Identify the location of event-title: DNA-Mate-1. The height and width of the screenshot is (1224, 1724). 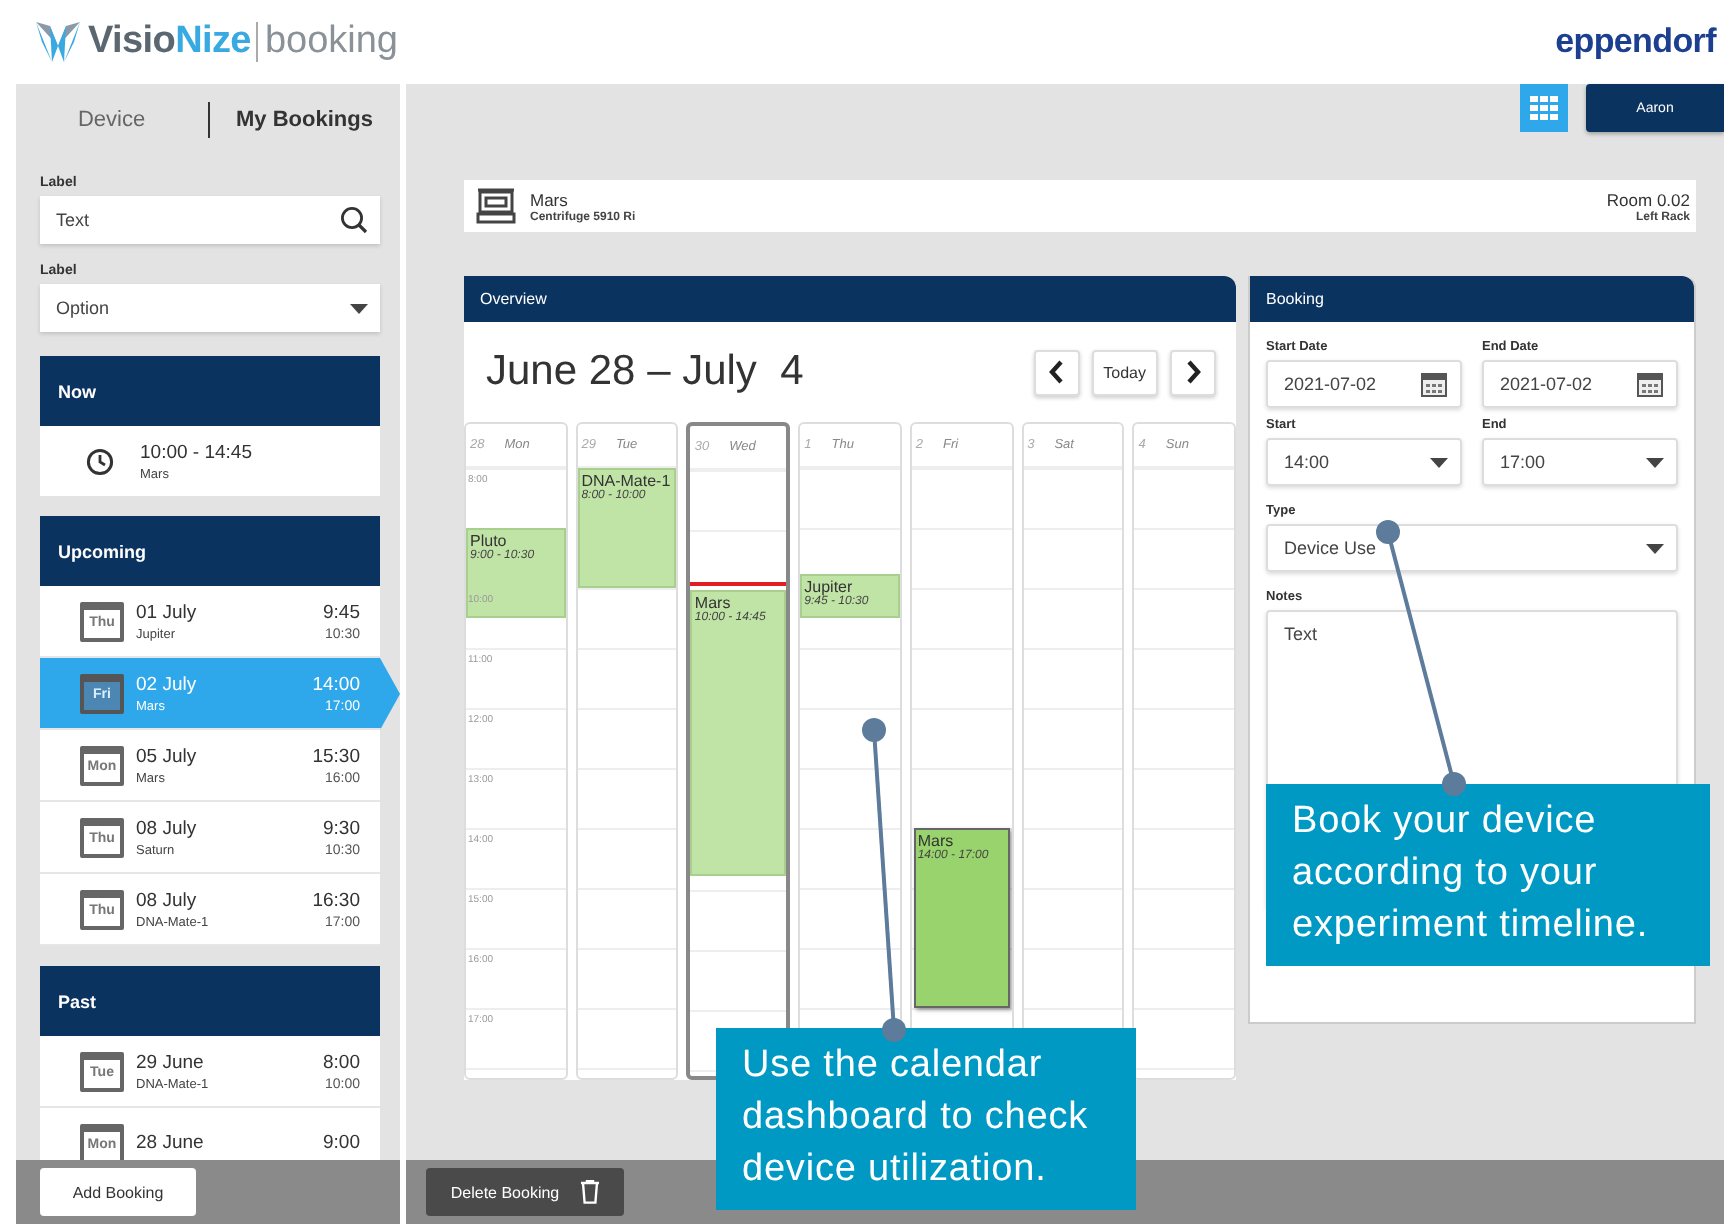
(627, 481).